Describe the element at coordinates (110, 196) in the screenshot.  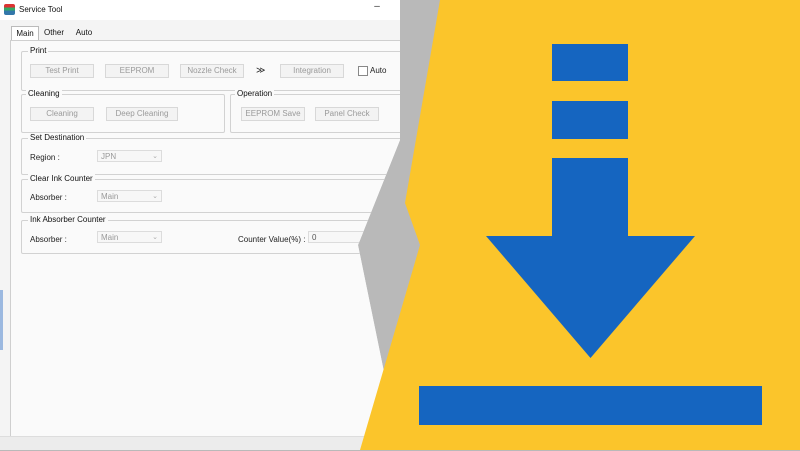
I see `absorber-select-value: Main` at that location.